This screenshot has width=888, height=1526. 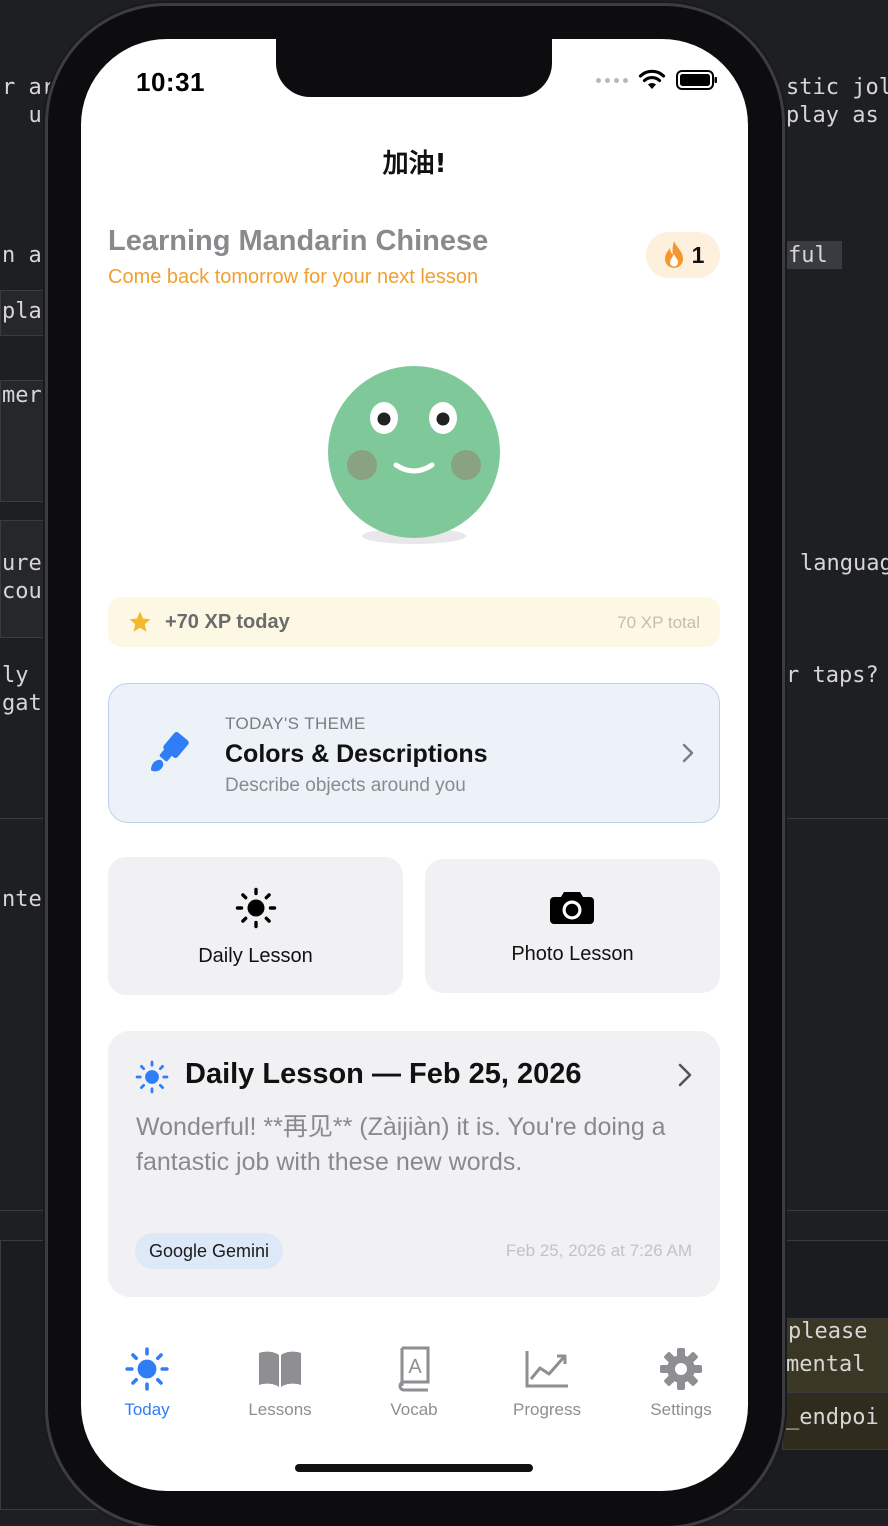 What do you see at coordinates (345, 785) in the screenshot?
I see `theme-description: Describe objects around you` at bounding box center [345, 785].